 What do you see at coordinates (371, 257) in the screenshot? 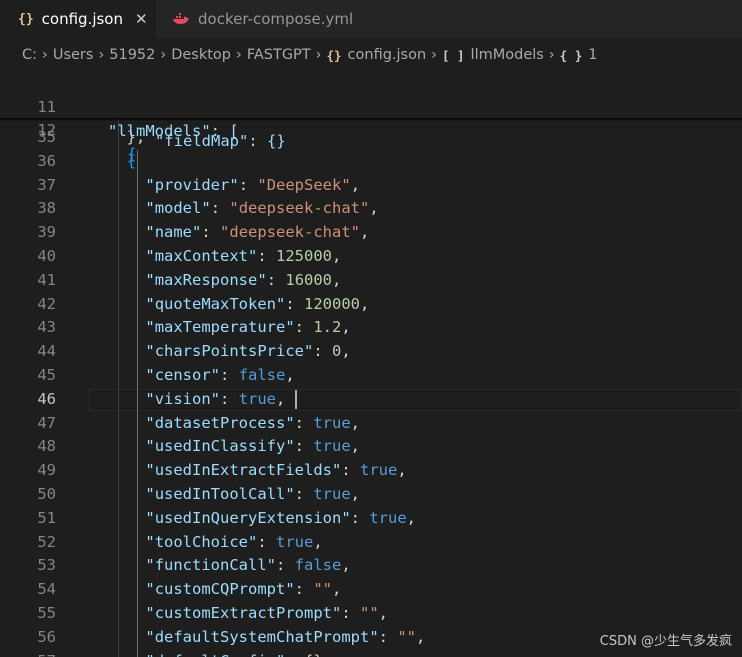
I see `code-line: 40 "maxContext": 125000,` at bounding box center [371, 257].